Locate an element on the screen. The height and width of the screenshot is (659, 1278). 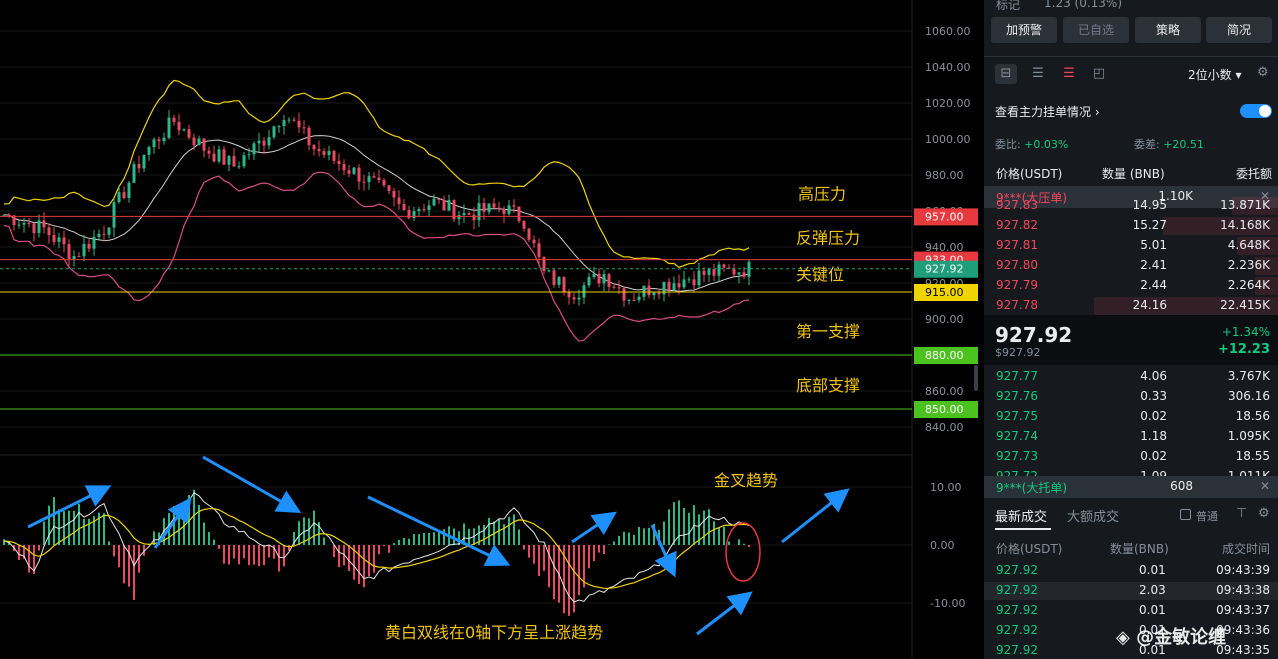
diff-label: 委差: is located at coordinates (1147, 144).